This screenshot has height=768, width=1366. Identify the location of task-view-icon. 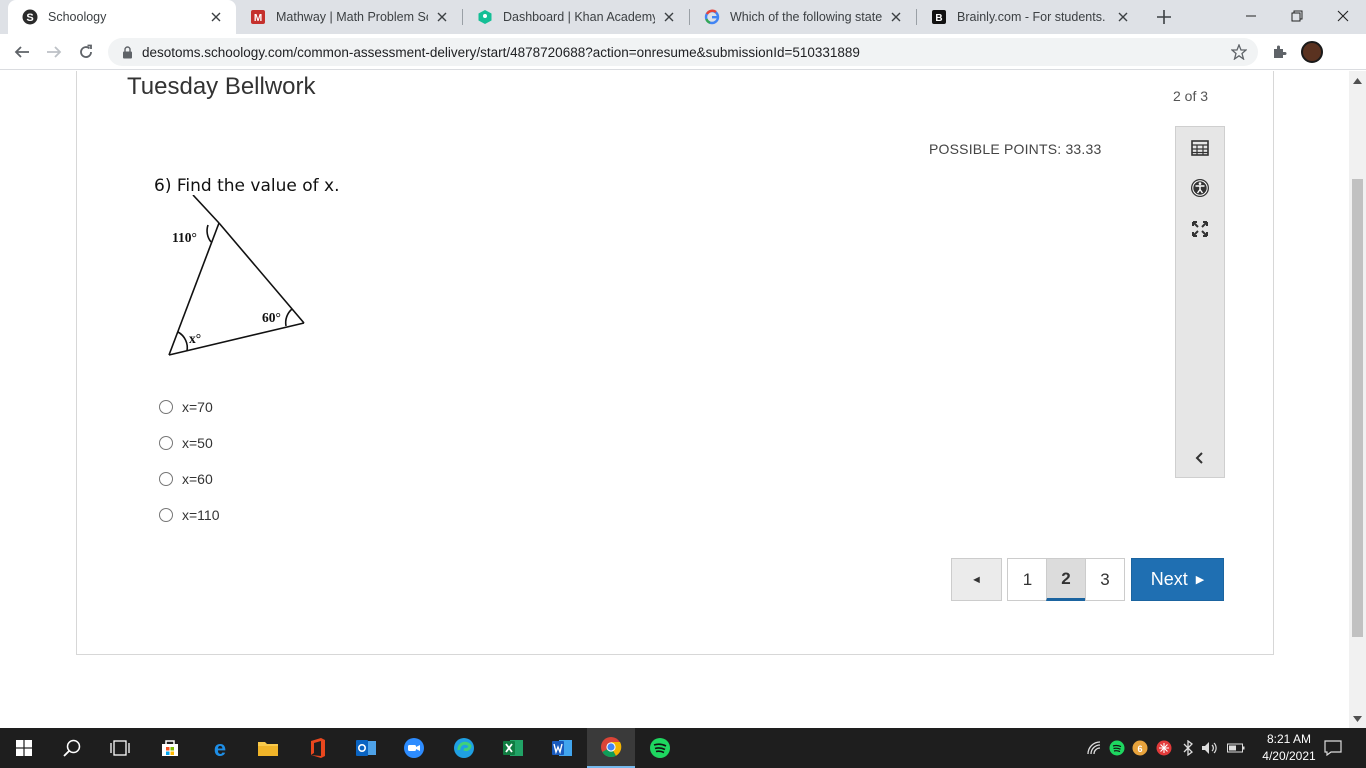
(120, 748).